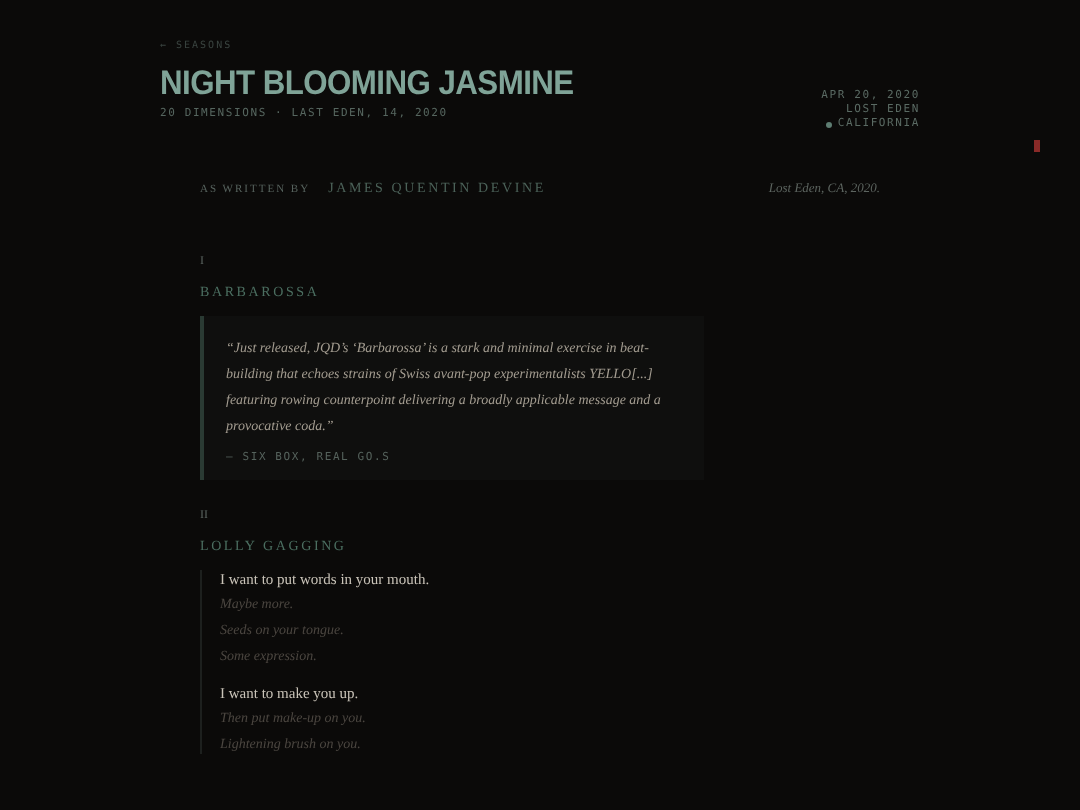  Describe the element at coordinates (828, 124) in the screenshot. I see `dot-icon` at that location.